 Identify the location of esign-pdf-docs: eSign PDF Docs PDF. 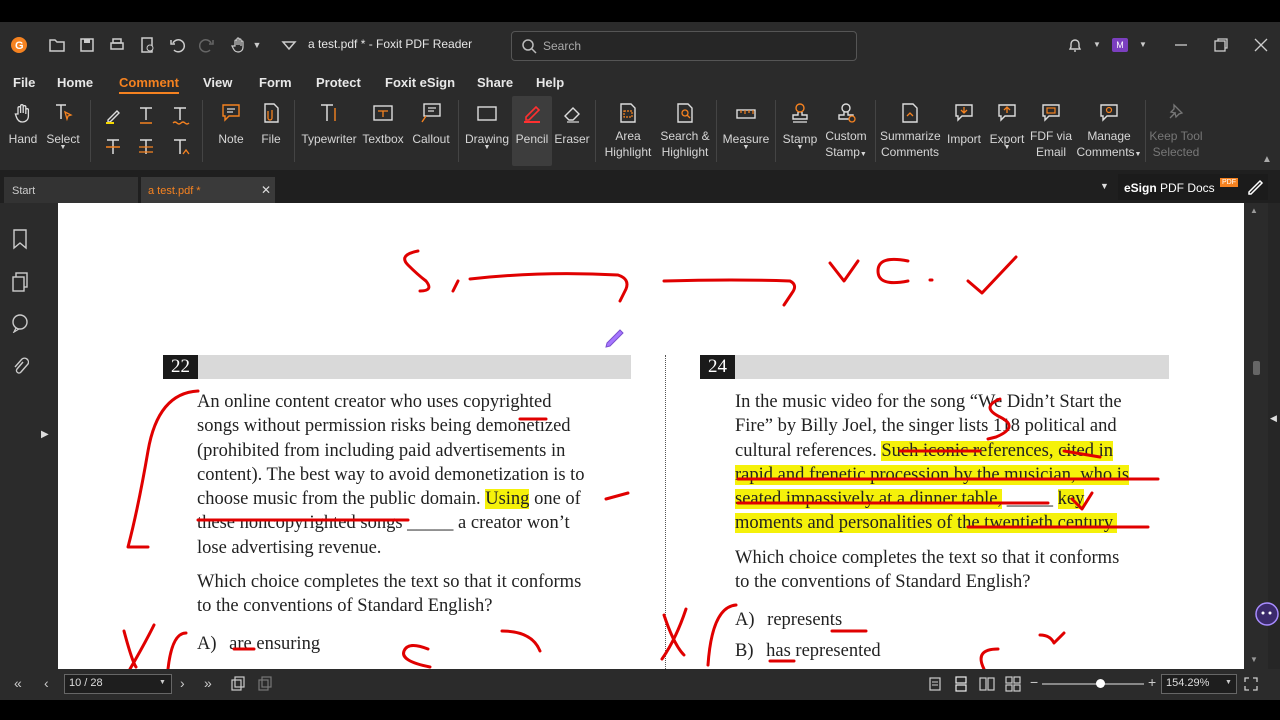
(1193, 187).